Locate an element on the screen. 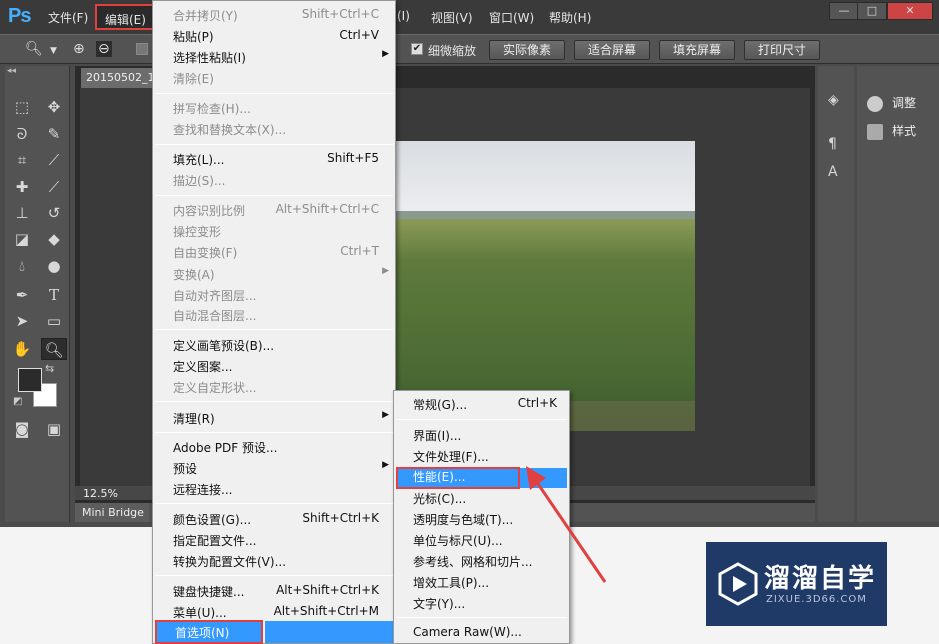 The width and height of the screenshot is (939, 644). pref-general: 常规(G)... Ctrl+K is located at coordinates (488, 406).